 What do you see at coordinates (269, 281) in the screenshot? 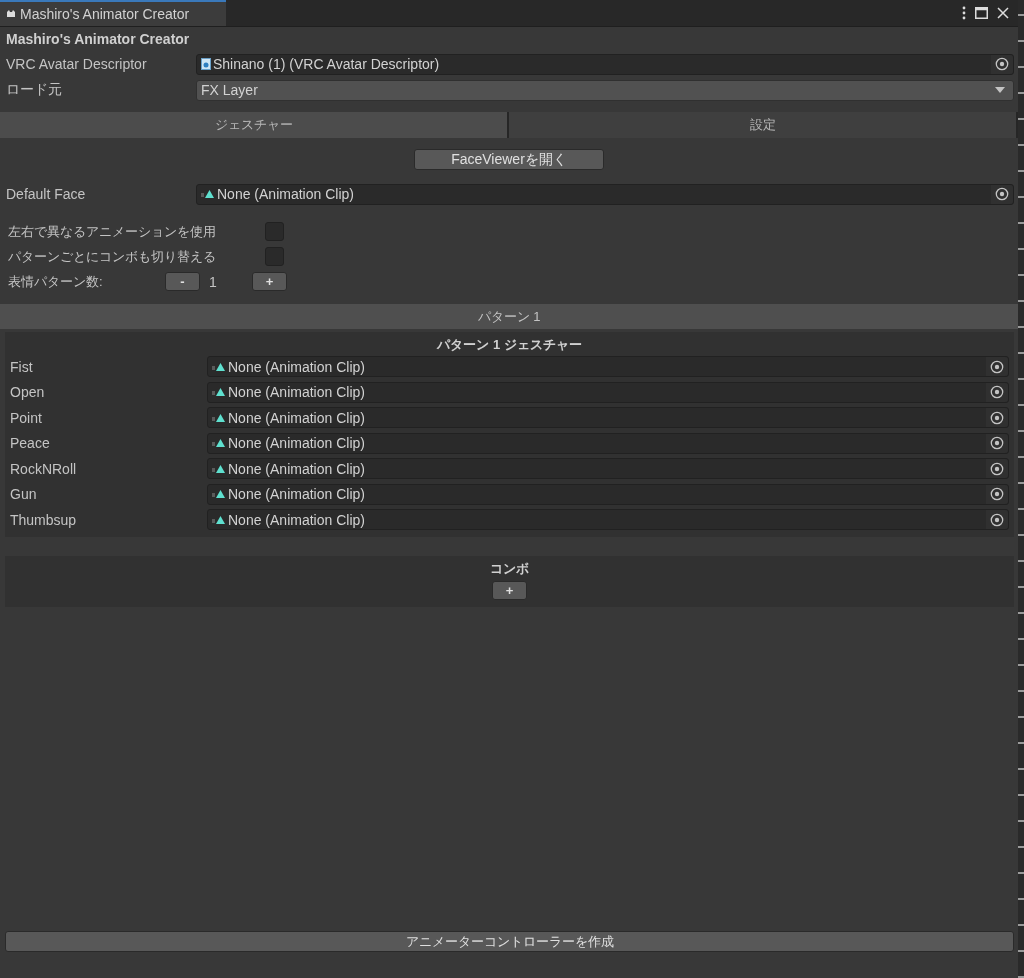
I see `increment-button: +` at bounding box center [269, 281].